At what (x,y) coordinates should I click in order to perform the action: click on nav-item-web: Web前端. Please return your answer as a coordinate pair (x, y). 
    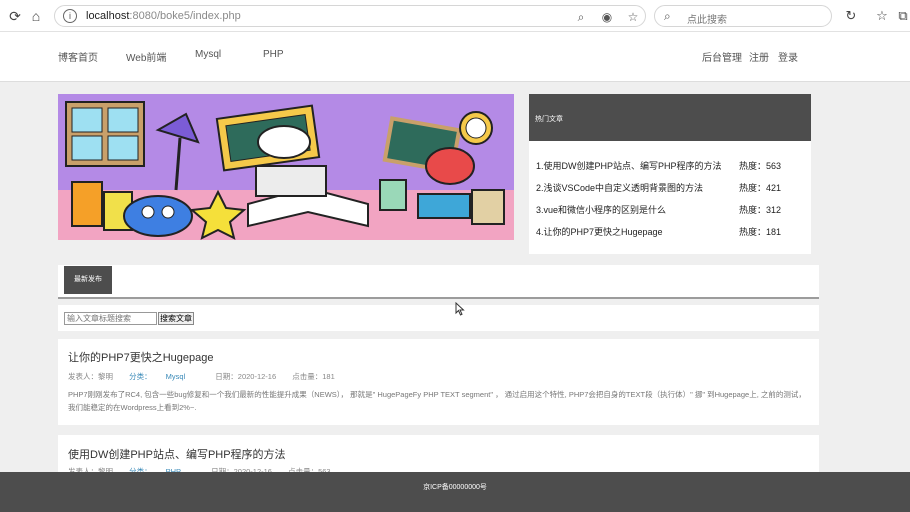
    Looking at the image, I should click on (146, 56).